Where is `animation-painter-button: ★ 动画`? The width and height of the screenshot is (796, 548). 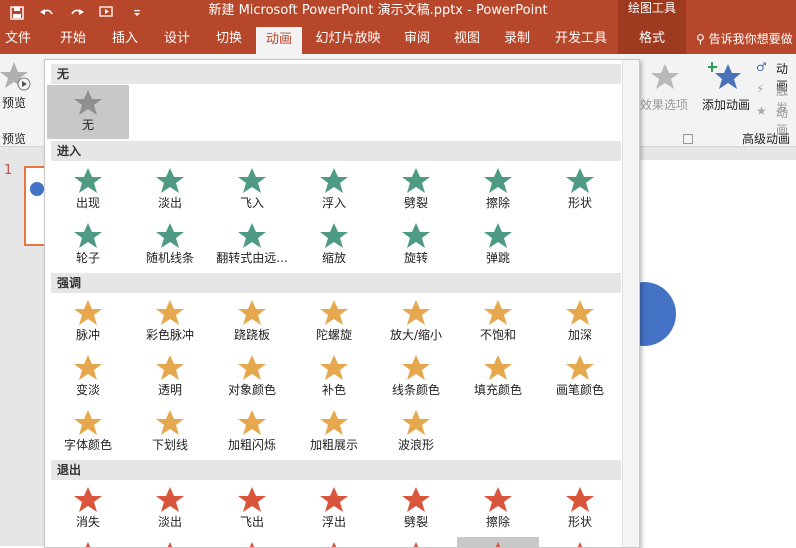 animation-painter-button: ★ 动画 is located at coordinates (776, 120).